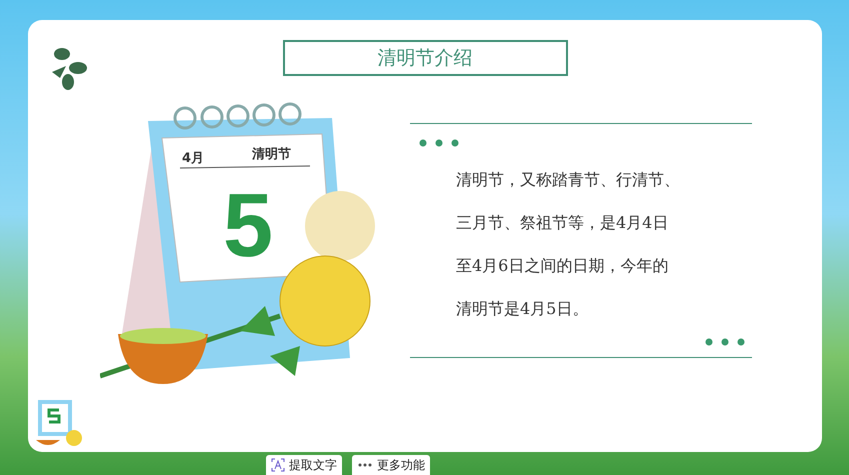 The height and width of the screenshot is (475, 849). I want to click on intro-paragraph: 清明节，又称踏青节、行清节、 三月节、祭祖节等，是4月4日 至4月6日之间的日期，今年的 清明节是4月5日。, so click(568, 244).